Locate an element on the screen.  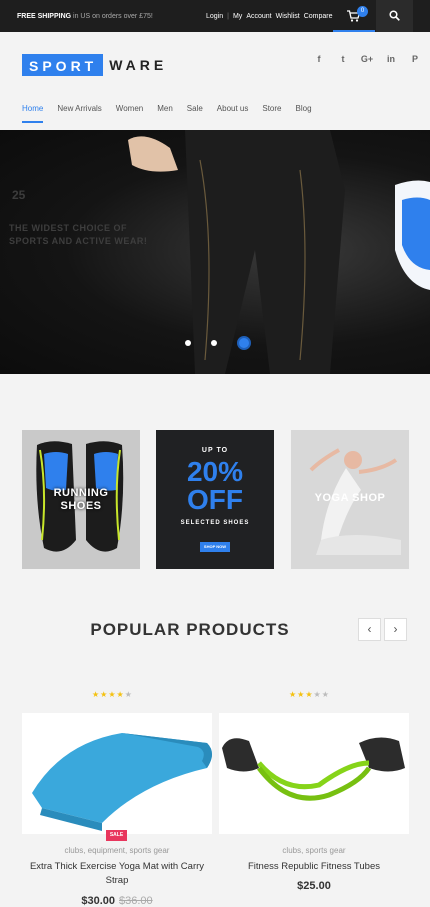
nav-new-arrivals: New Arrivals is located at coordinates (79, 113).